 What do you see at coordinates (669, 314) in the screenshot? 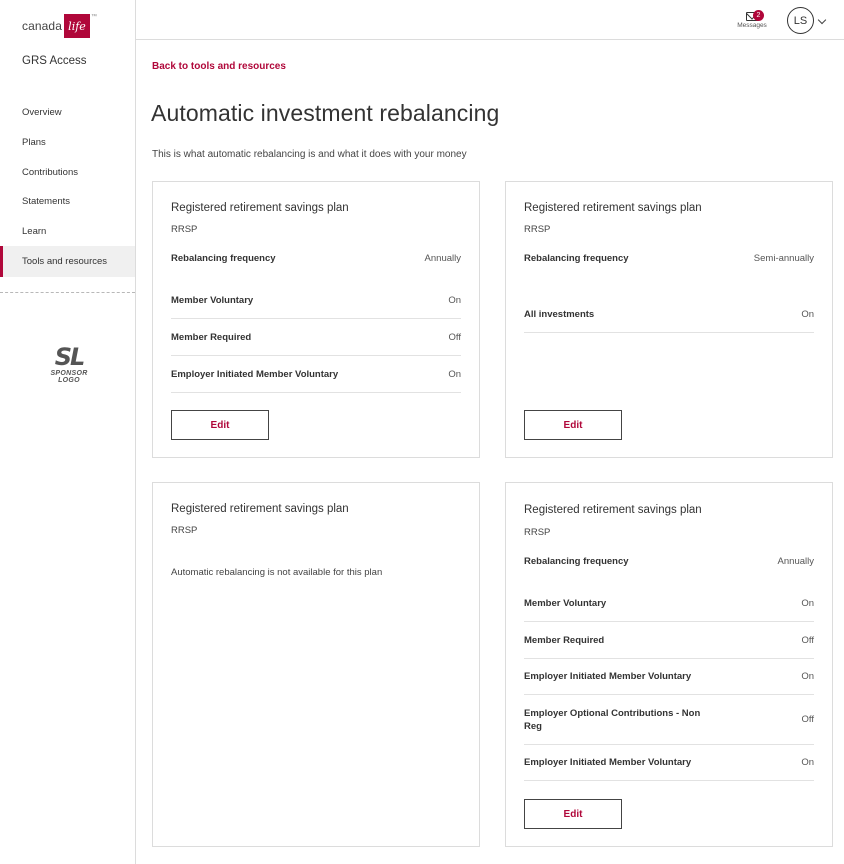
I see `table-row: All investments On` at bounding box center [669, 314].